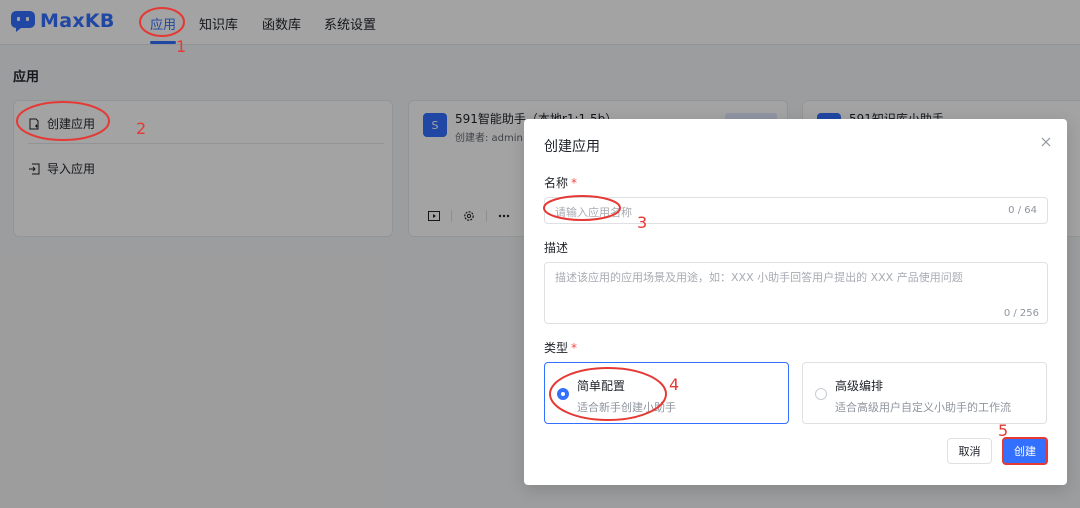  Describe the element at coordinates (181, 46) in the screenshot. I see `annotation-number-1: 1` at that location.